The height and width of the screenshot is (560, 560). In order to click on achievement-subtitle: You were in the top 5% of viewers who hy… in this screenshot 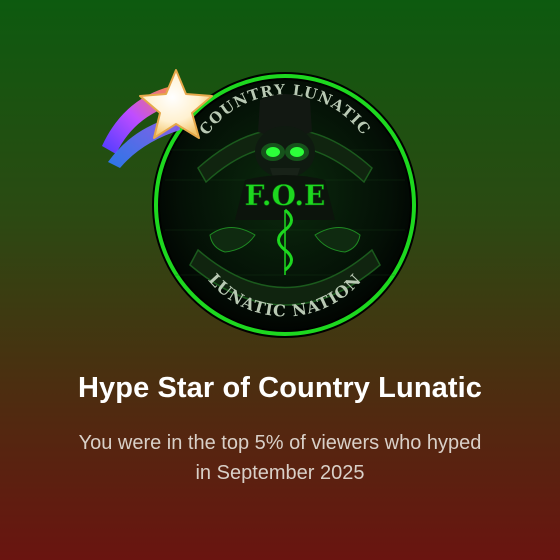, I will do `click(280, 458)`.